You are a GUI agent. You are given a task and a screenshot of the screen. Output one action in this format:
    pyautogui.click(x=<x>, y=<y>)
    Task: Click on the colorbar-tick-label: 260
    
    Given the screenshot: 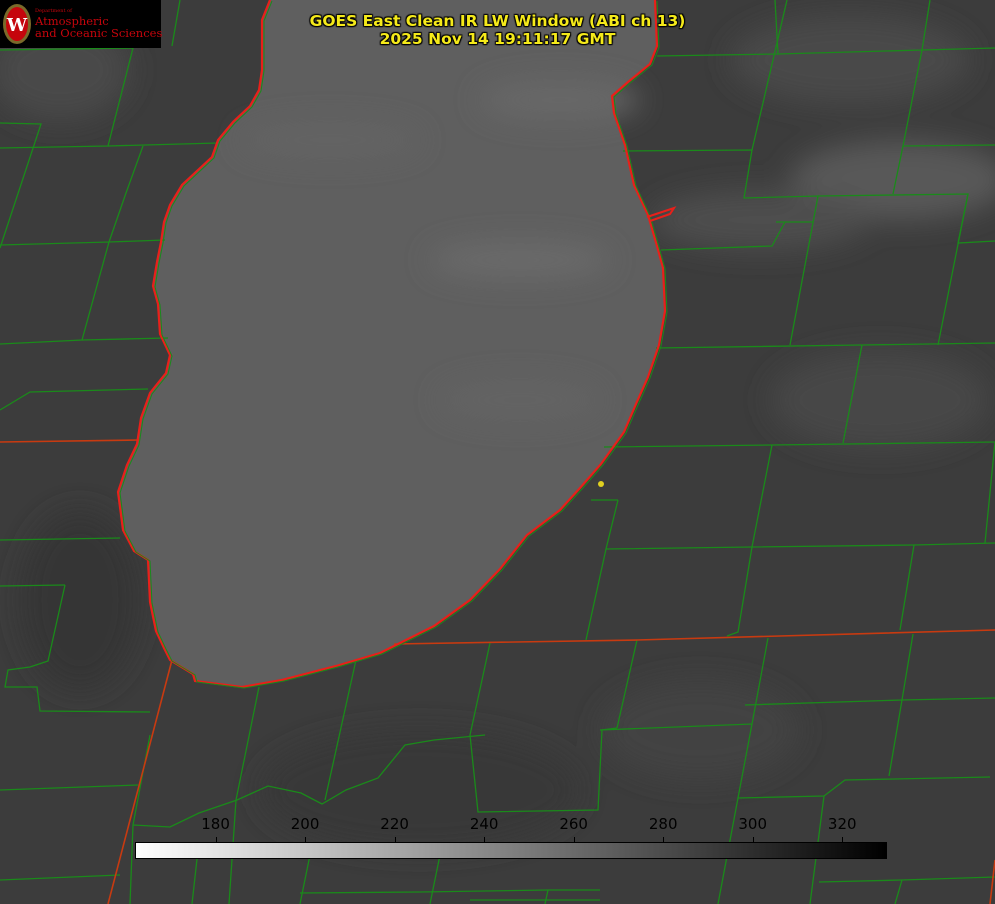 What is the action you would take?
    pyautogui.click(x=573, y=824)
    